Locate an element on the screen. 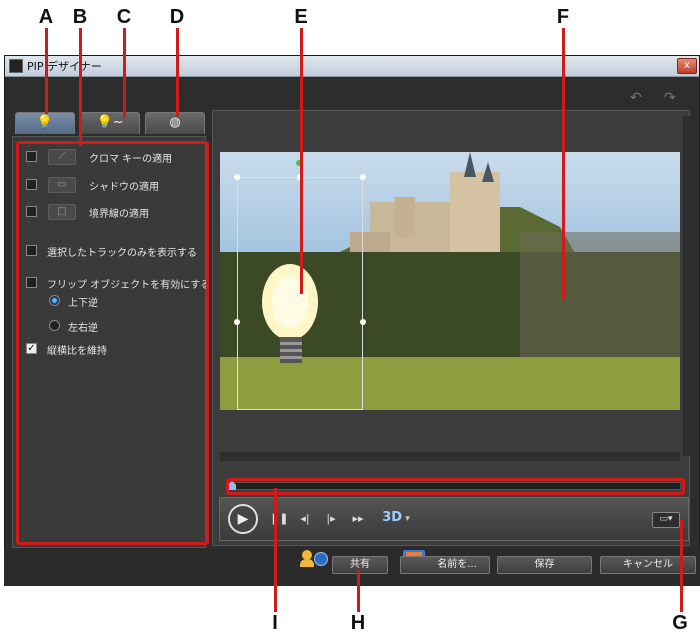  lightbulb-motion-icon: 💡~ is located at coordinates (110, 122).